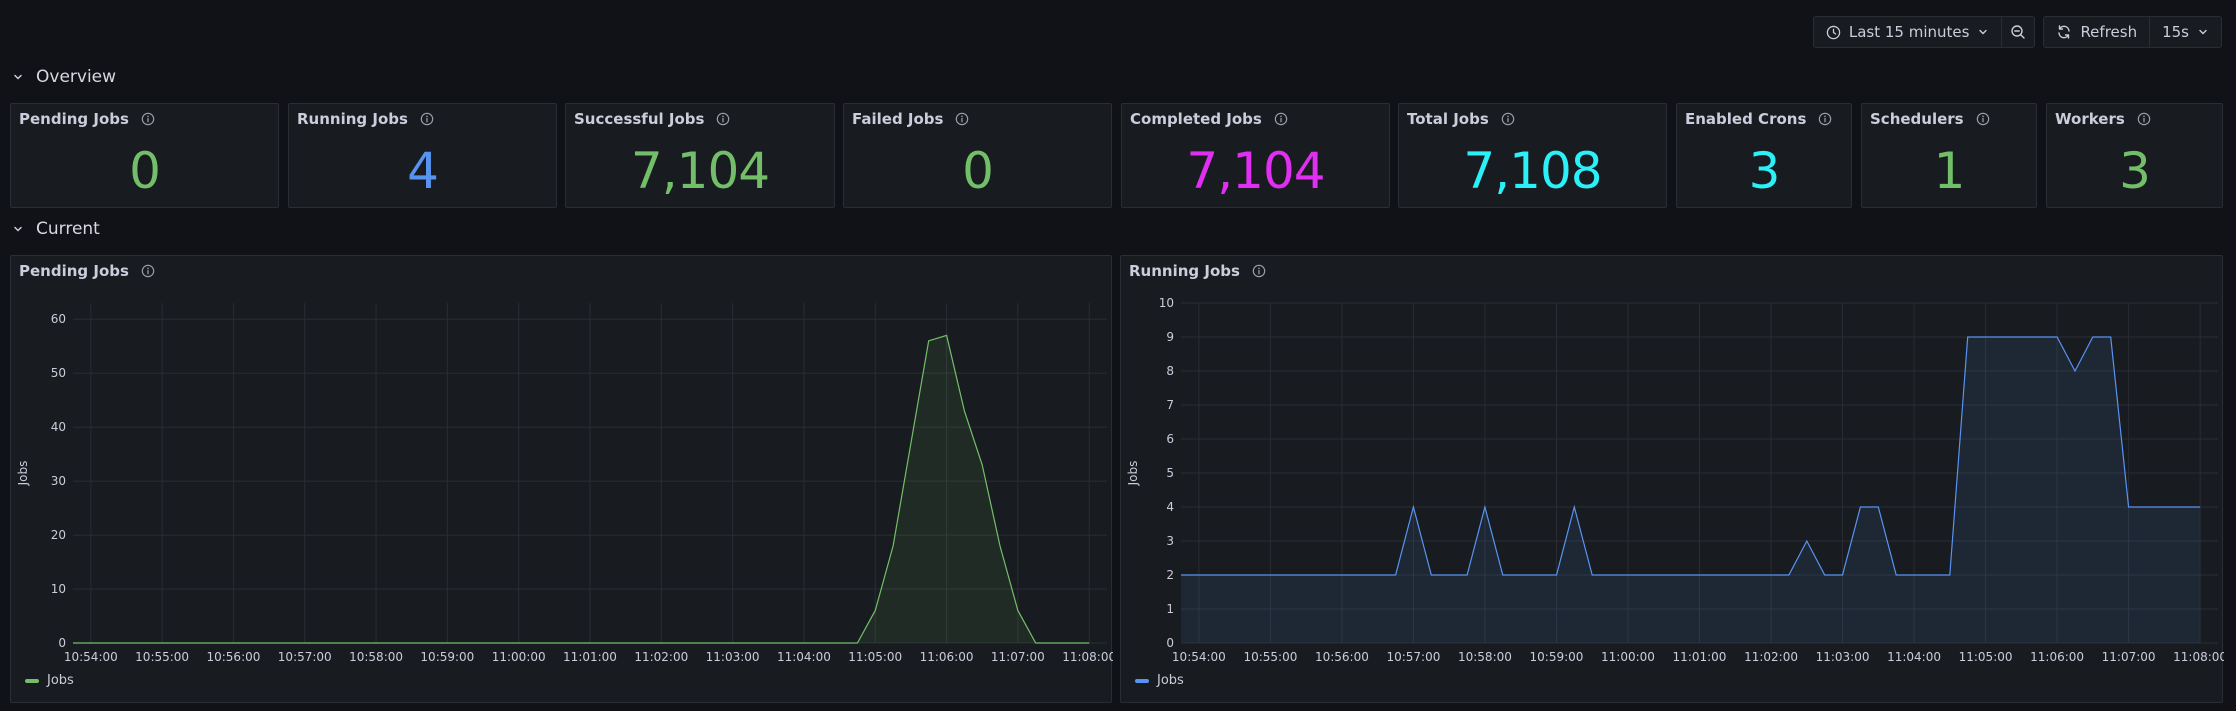  What do you see at coordinates (352, 119) in the screenshot?
I see `panel-title: Running Jobs` at bounding box center [352, 119].